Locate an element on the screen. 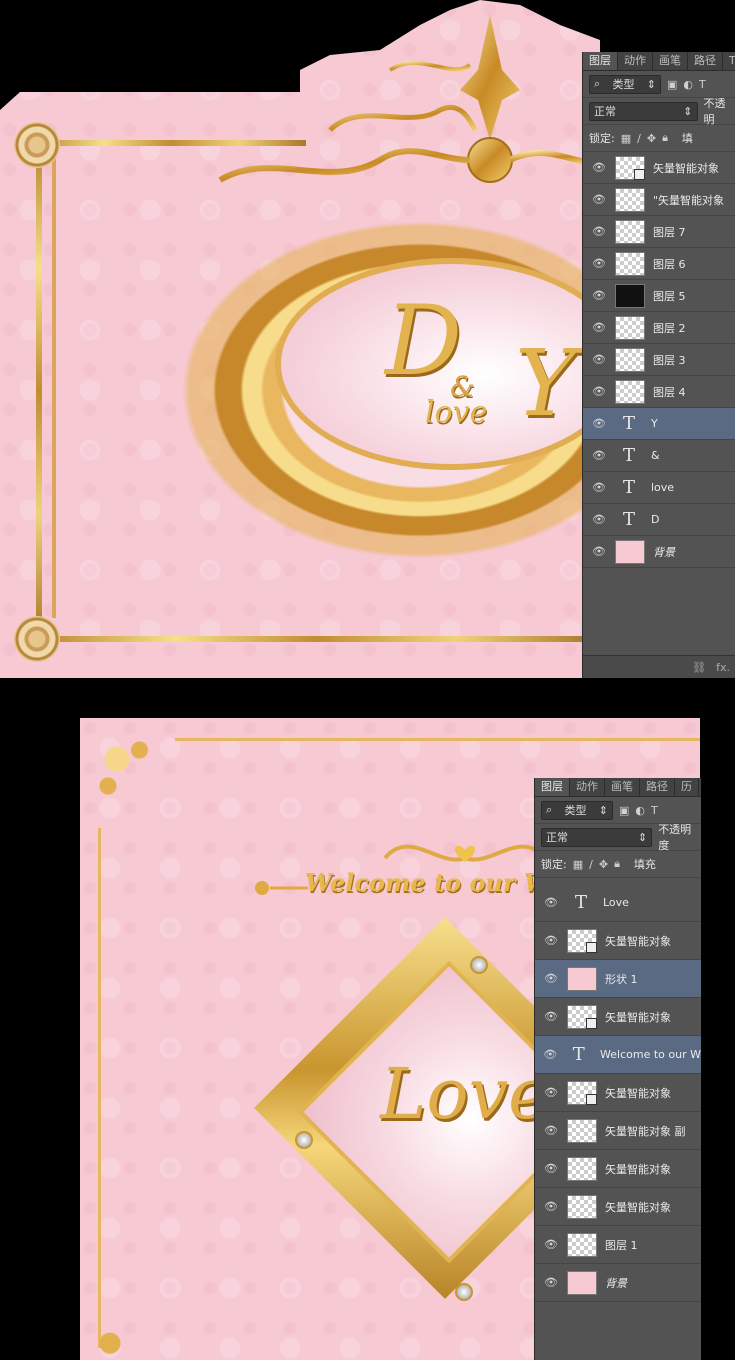 This screenshot has height=1360, width=735. layer-name: 图层 4 is located at coordinates (669, 392).